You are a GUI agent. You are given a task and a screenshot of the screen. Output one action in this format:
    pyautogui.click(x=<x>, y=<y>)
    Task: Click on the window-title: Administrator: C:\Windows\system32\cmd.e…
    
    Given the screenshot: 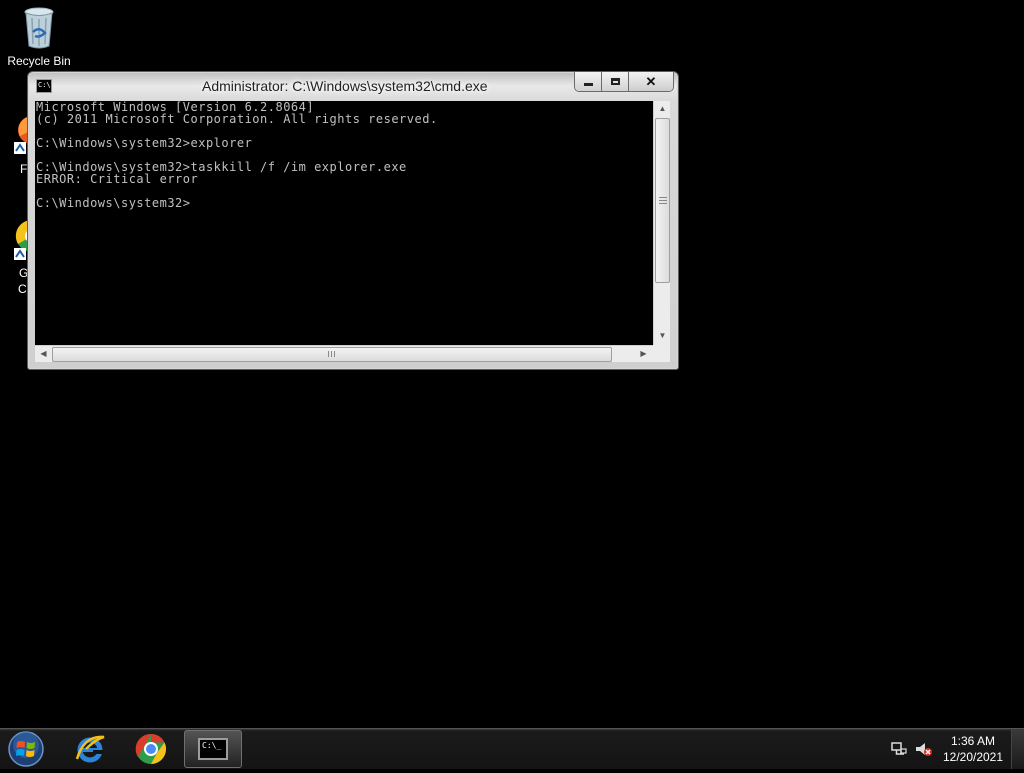 What is the action you would take?
    pyautogui.click(x=345, y=86)
    